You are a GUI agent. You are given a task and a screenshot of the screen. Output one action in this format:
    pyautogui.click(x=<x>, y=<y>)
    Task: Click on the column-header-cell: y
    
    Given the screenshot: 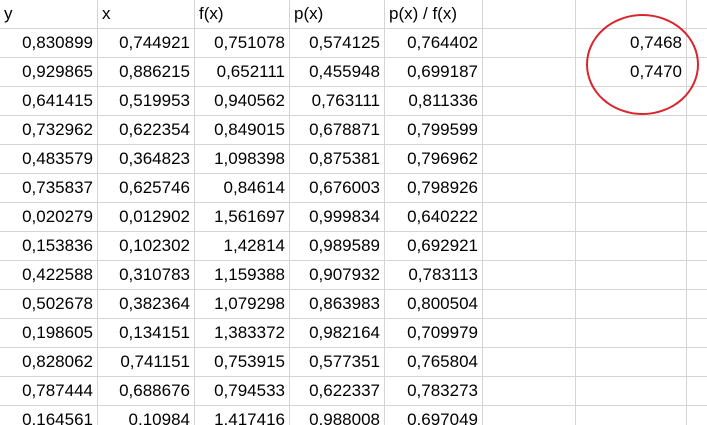 What is the action you would take?
    pyautogui.click(x=49, y=14)
    